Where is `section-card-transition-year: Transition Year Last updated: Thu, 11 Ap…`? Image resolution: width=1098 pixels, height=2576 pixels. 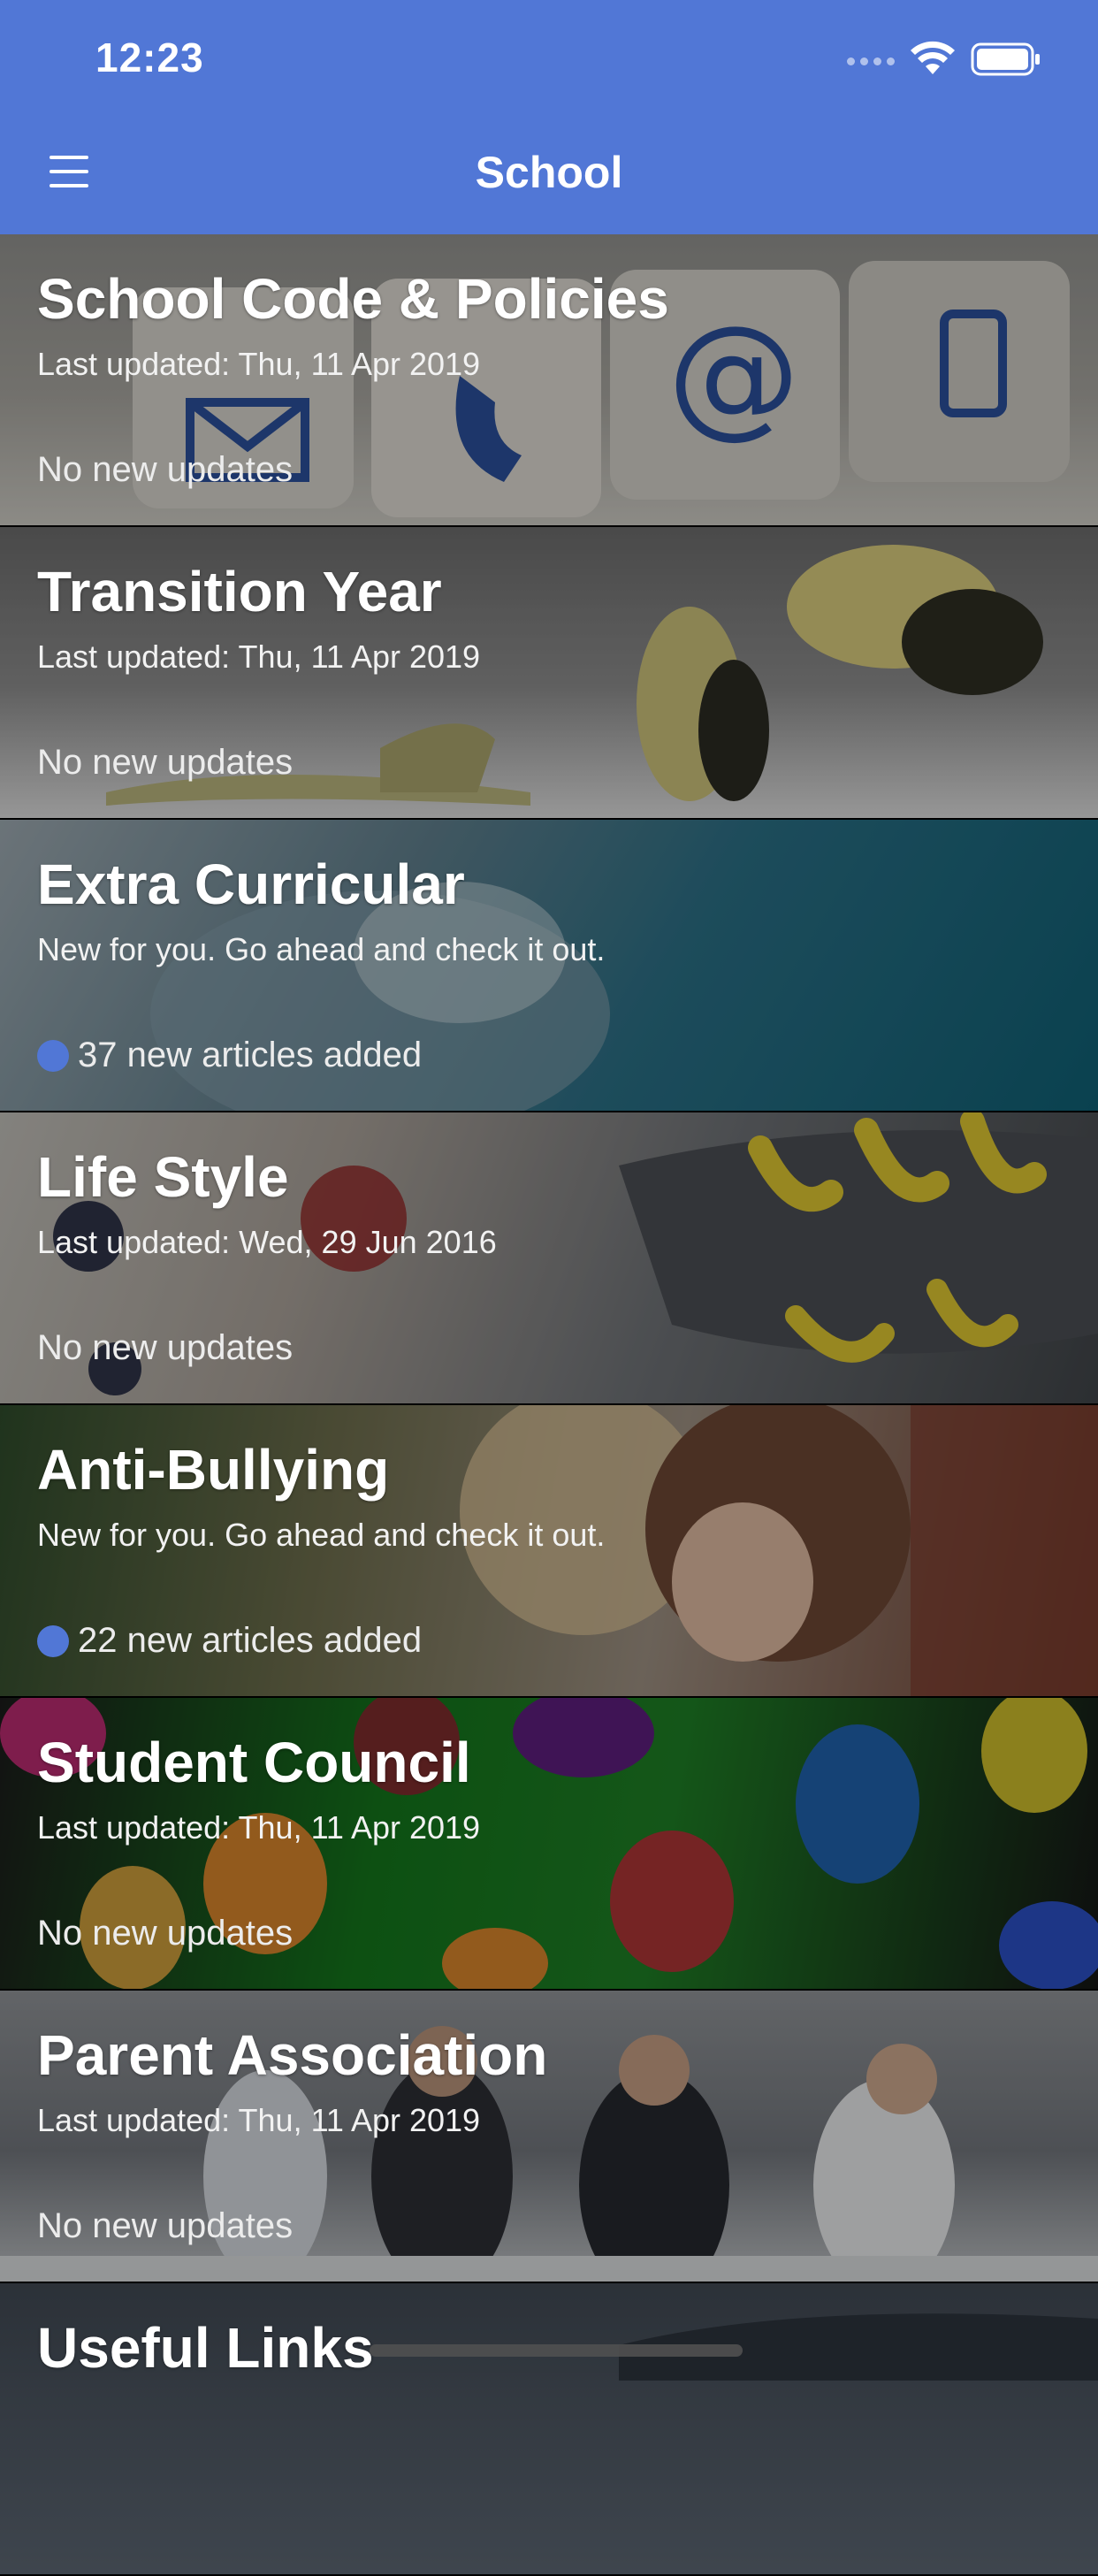
section-card-transition-year: Transition Year Last updated: Thu, 11 Ap… is located at coordinates (549, 673).